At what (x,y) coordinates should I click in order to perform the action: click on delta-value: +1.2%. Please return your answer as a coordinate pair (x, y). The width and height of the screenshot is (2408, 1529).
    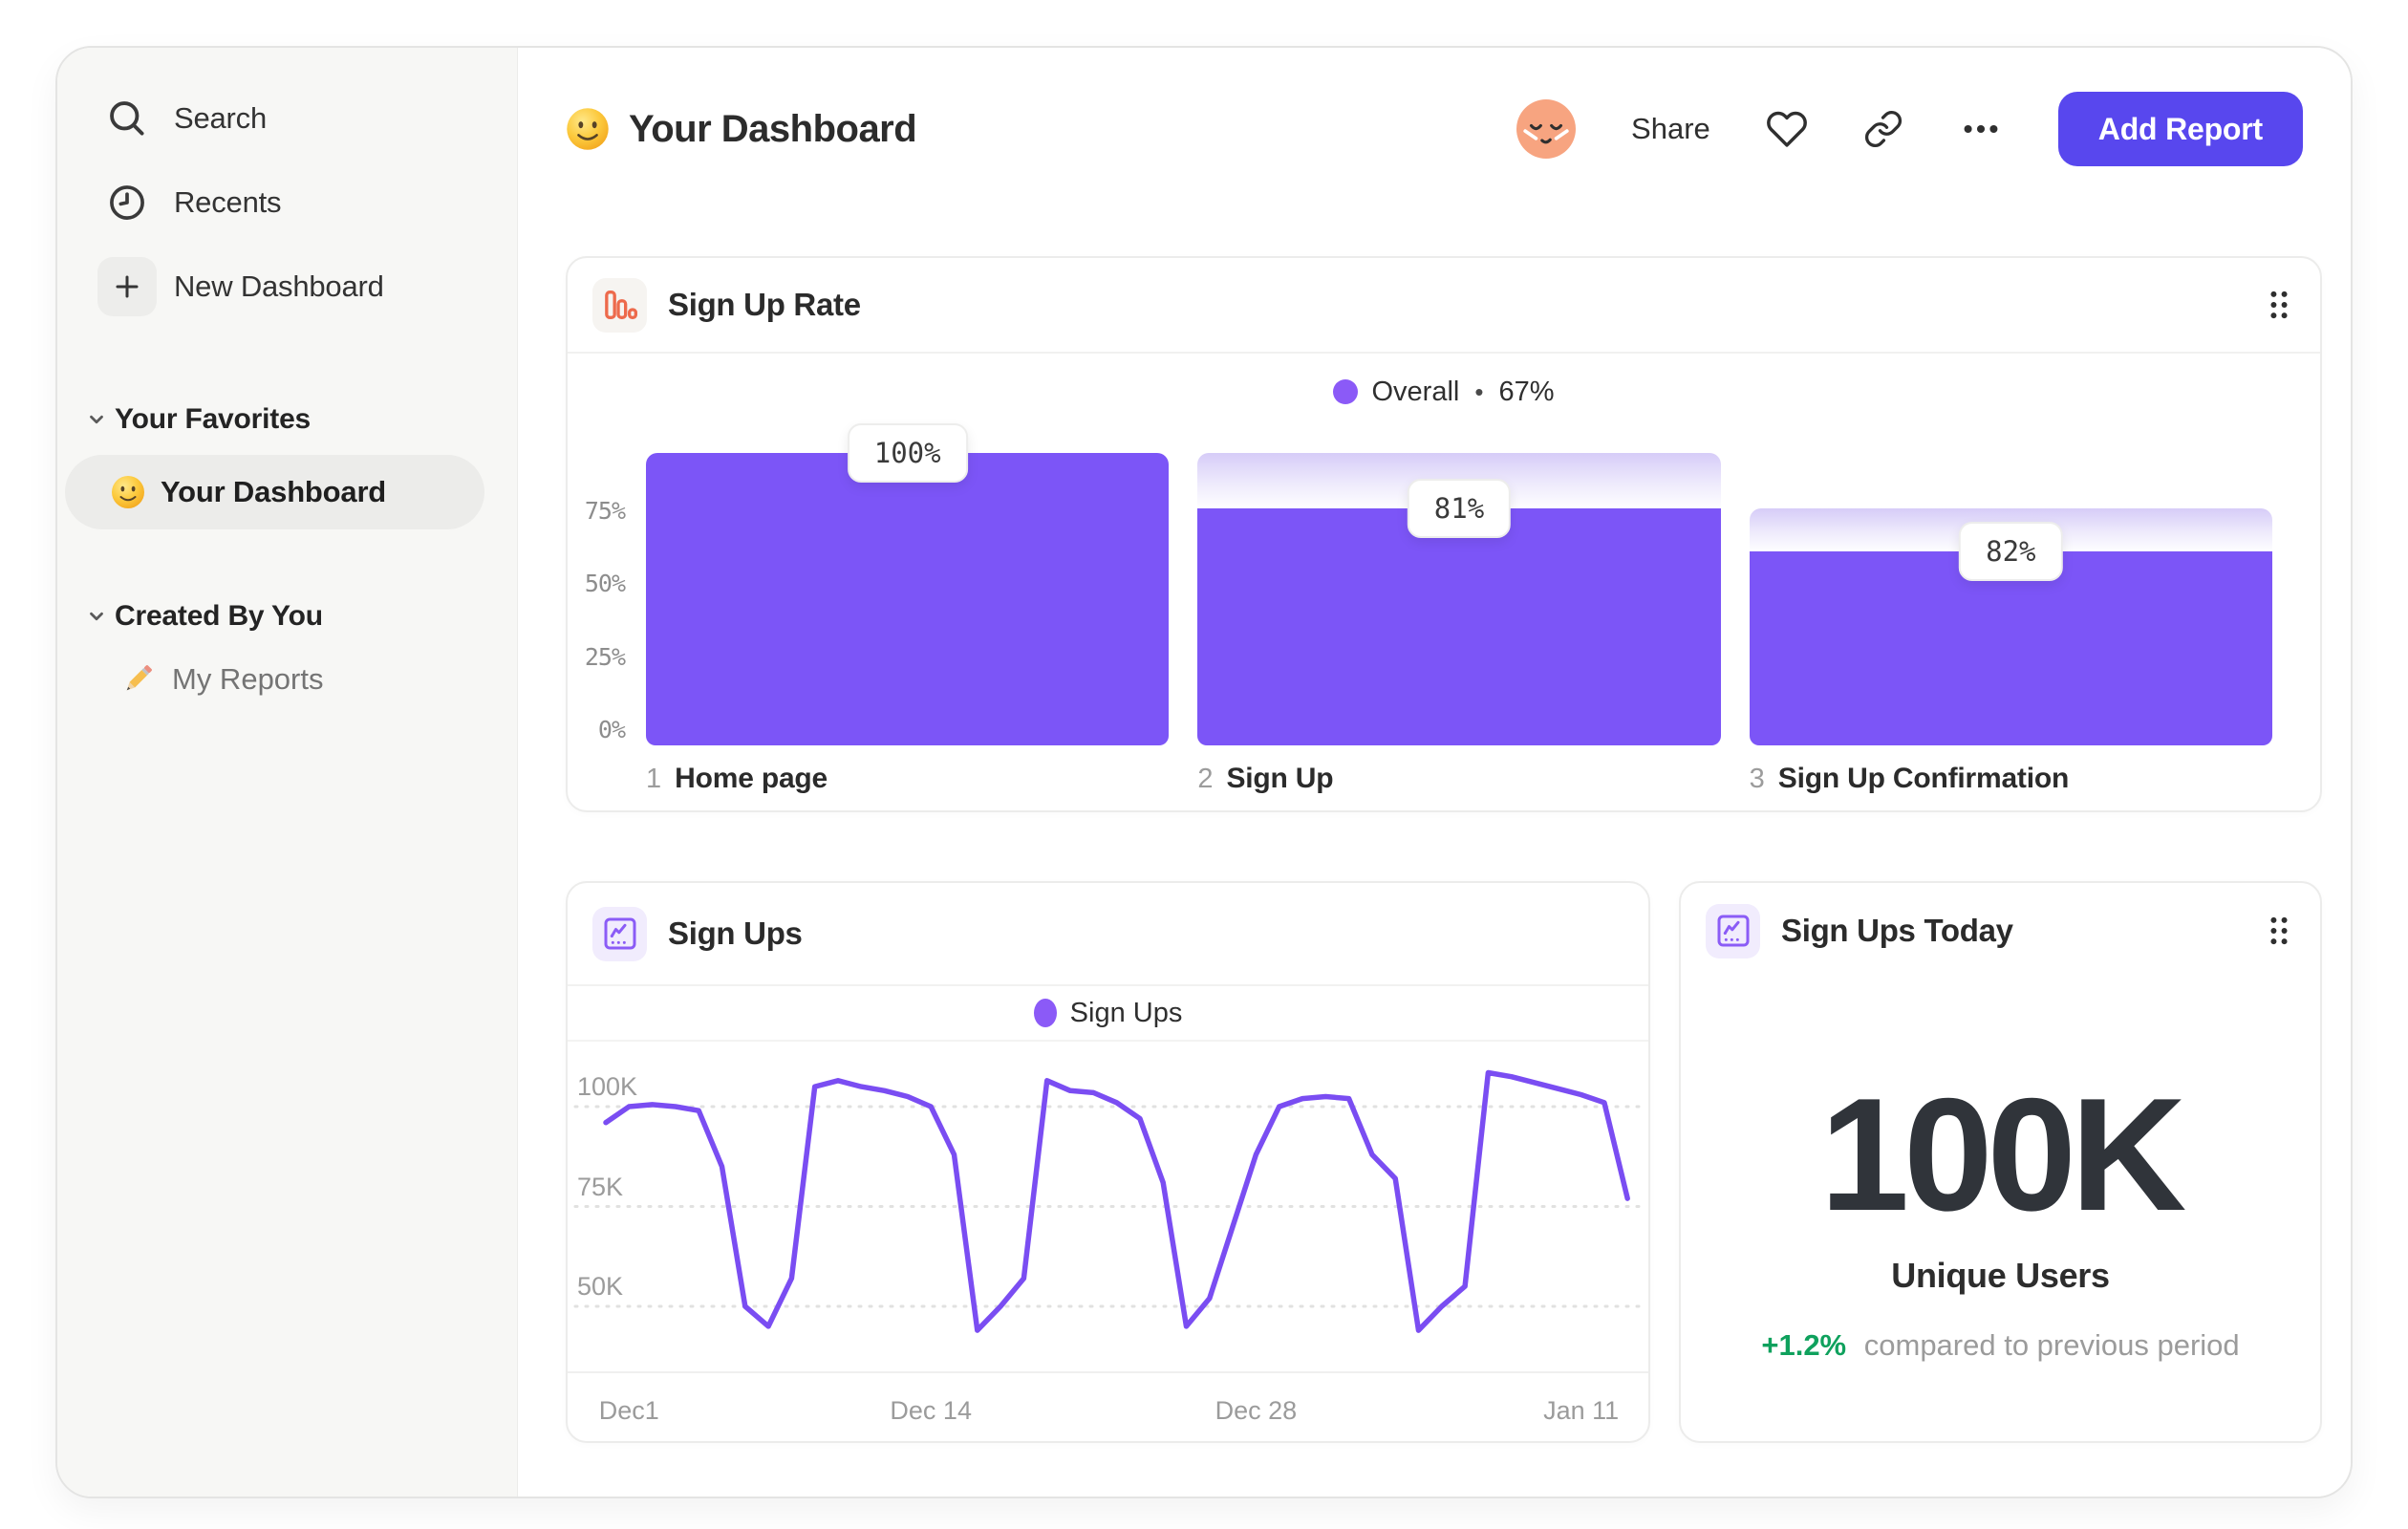
    Looking at the image, I should click on (1804, 1345).